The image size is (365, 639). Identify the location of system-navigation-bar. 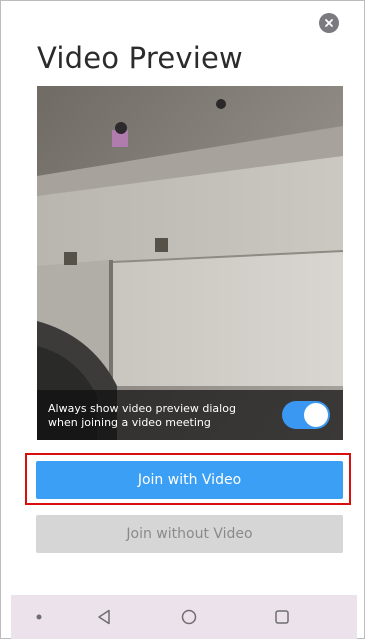
(184, 617).